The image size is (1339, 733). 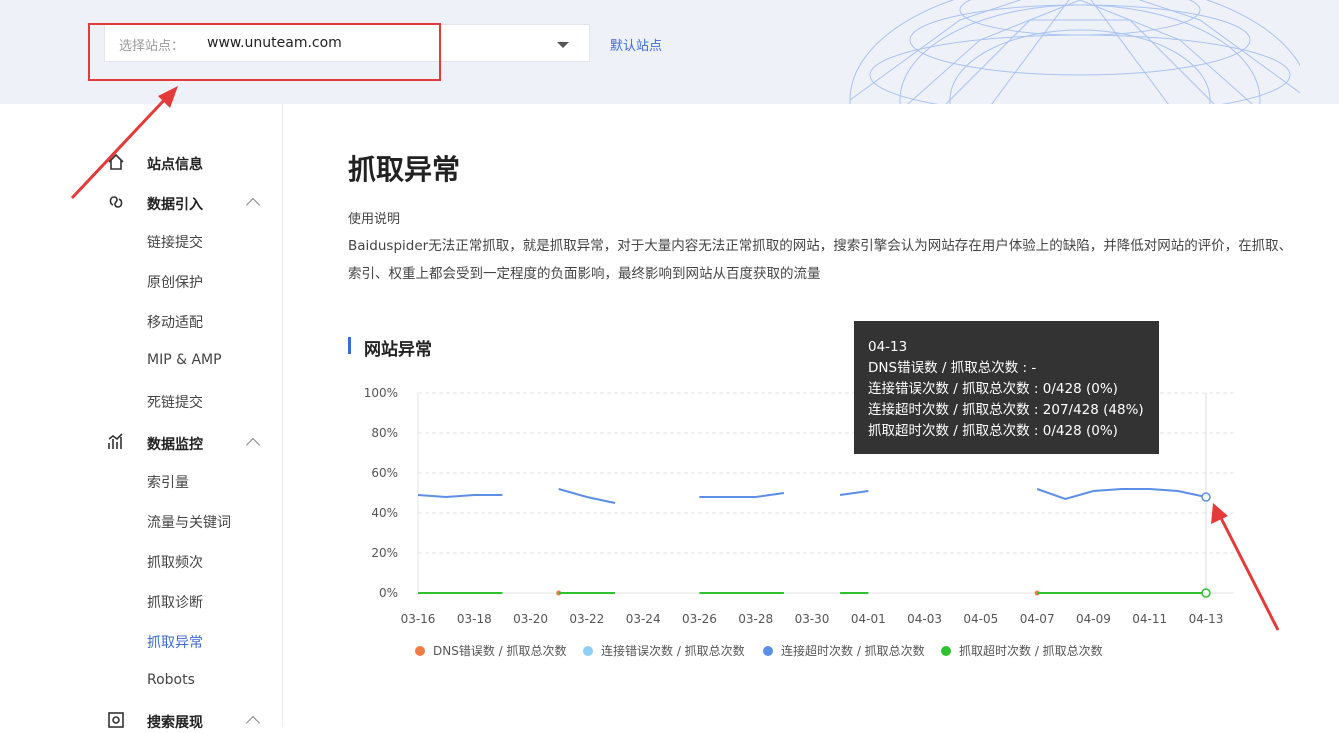 What do you see at coordinates (398, 350) in the screenshot?
I see `section-title: 网站异常` at bounding box center [398, 350].